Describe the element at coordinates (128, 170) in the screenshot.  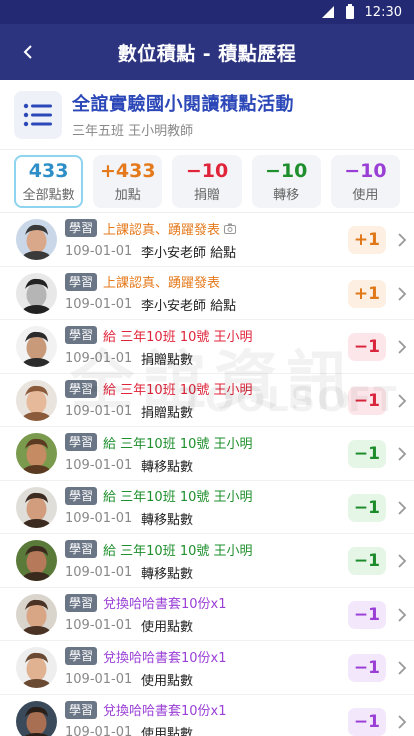
I see `stat-value: +433` at that location.